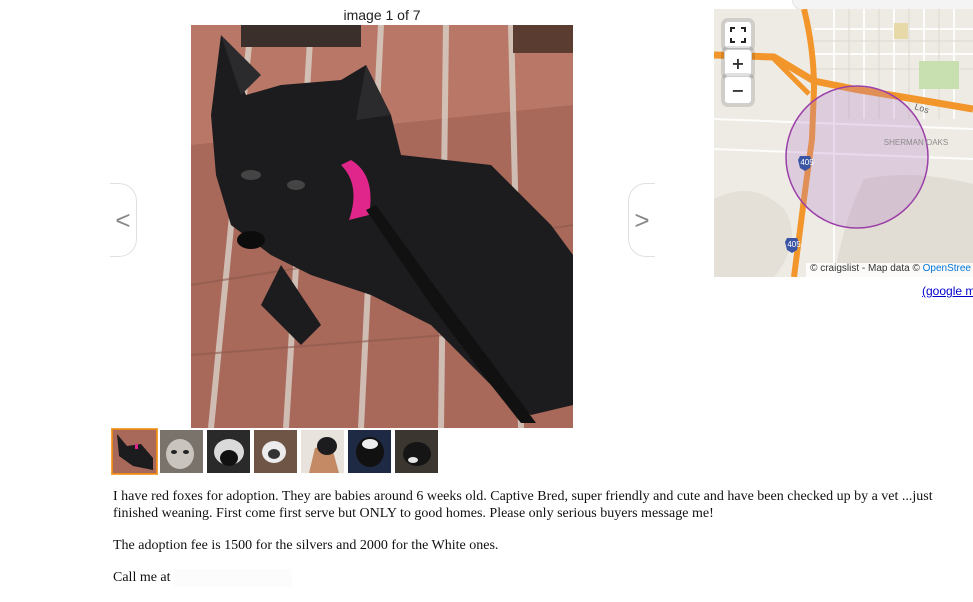  I want to click on fullscreen-icon, so click(738, 35).